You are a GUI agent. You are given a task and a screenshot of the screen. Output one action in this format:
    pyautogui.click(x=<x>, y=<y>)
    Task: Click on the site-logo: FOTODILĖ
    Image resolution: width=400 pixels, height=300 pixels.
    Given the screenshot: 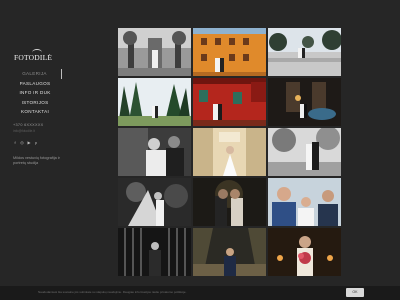 What is the action you would take?
    pyautogui.click(x=34, y=57)
    